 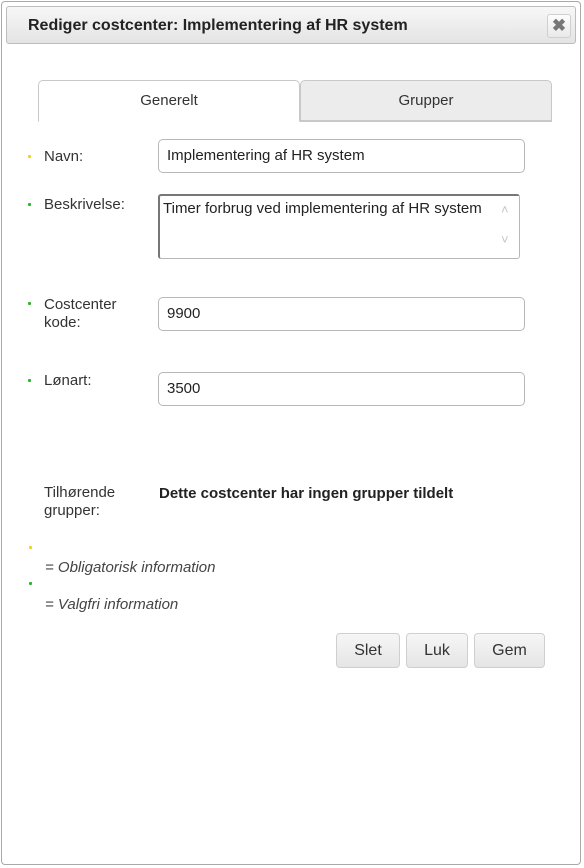 What do you see at coordinates (341, 156) in the screenshot?
I see `name-input: Implementering af HR system` at bounding box center [341, 156].